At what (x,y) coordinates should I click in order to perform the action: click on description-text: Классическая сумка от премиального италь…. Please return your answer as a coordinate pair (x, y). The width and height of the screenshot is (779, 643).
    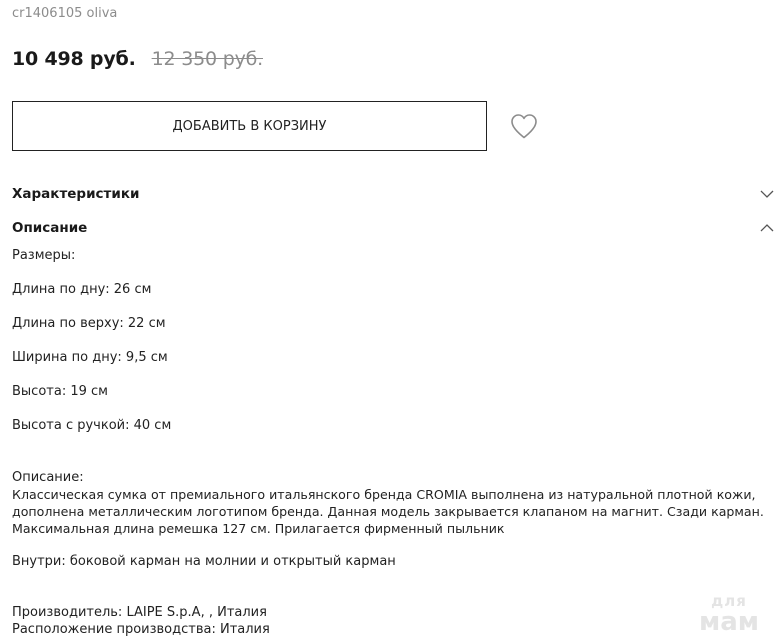
    Looking at the image, I should click on (388, 511).